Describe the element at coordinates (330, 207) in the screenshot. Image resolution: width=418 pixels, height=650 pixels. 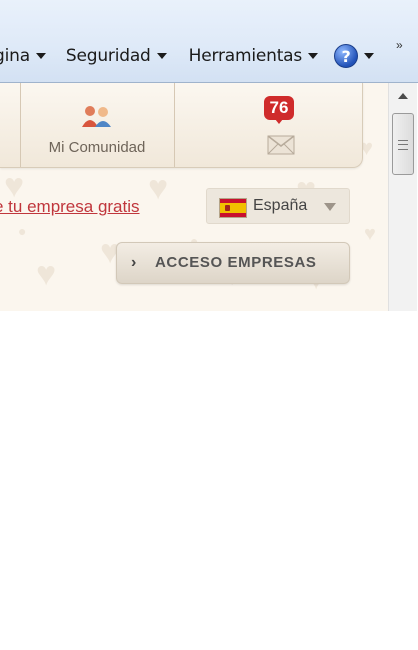
I see `dropdown-arrow-icon` at that location.